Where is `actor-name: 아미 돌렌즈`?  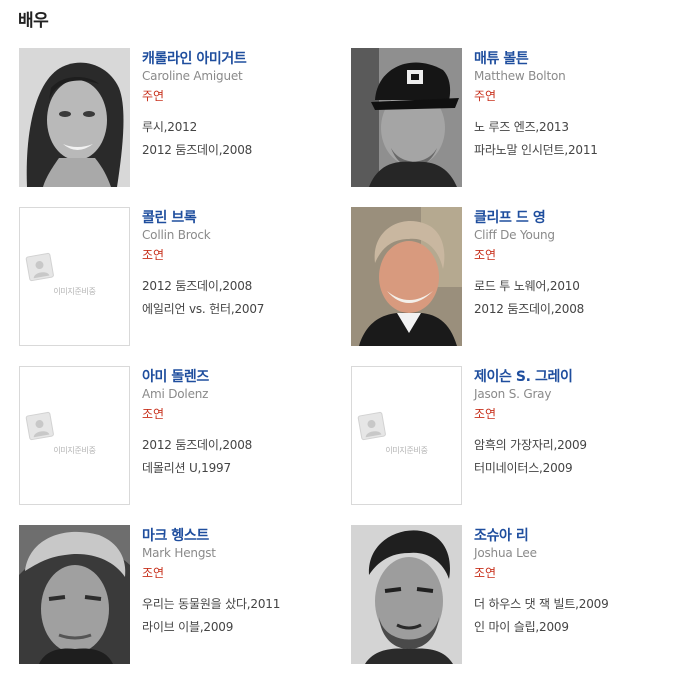
actor-name: 아미 돌렌즈 is located at coordinates (175, 376).